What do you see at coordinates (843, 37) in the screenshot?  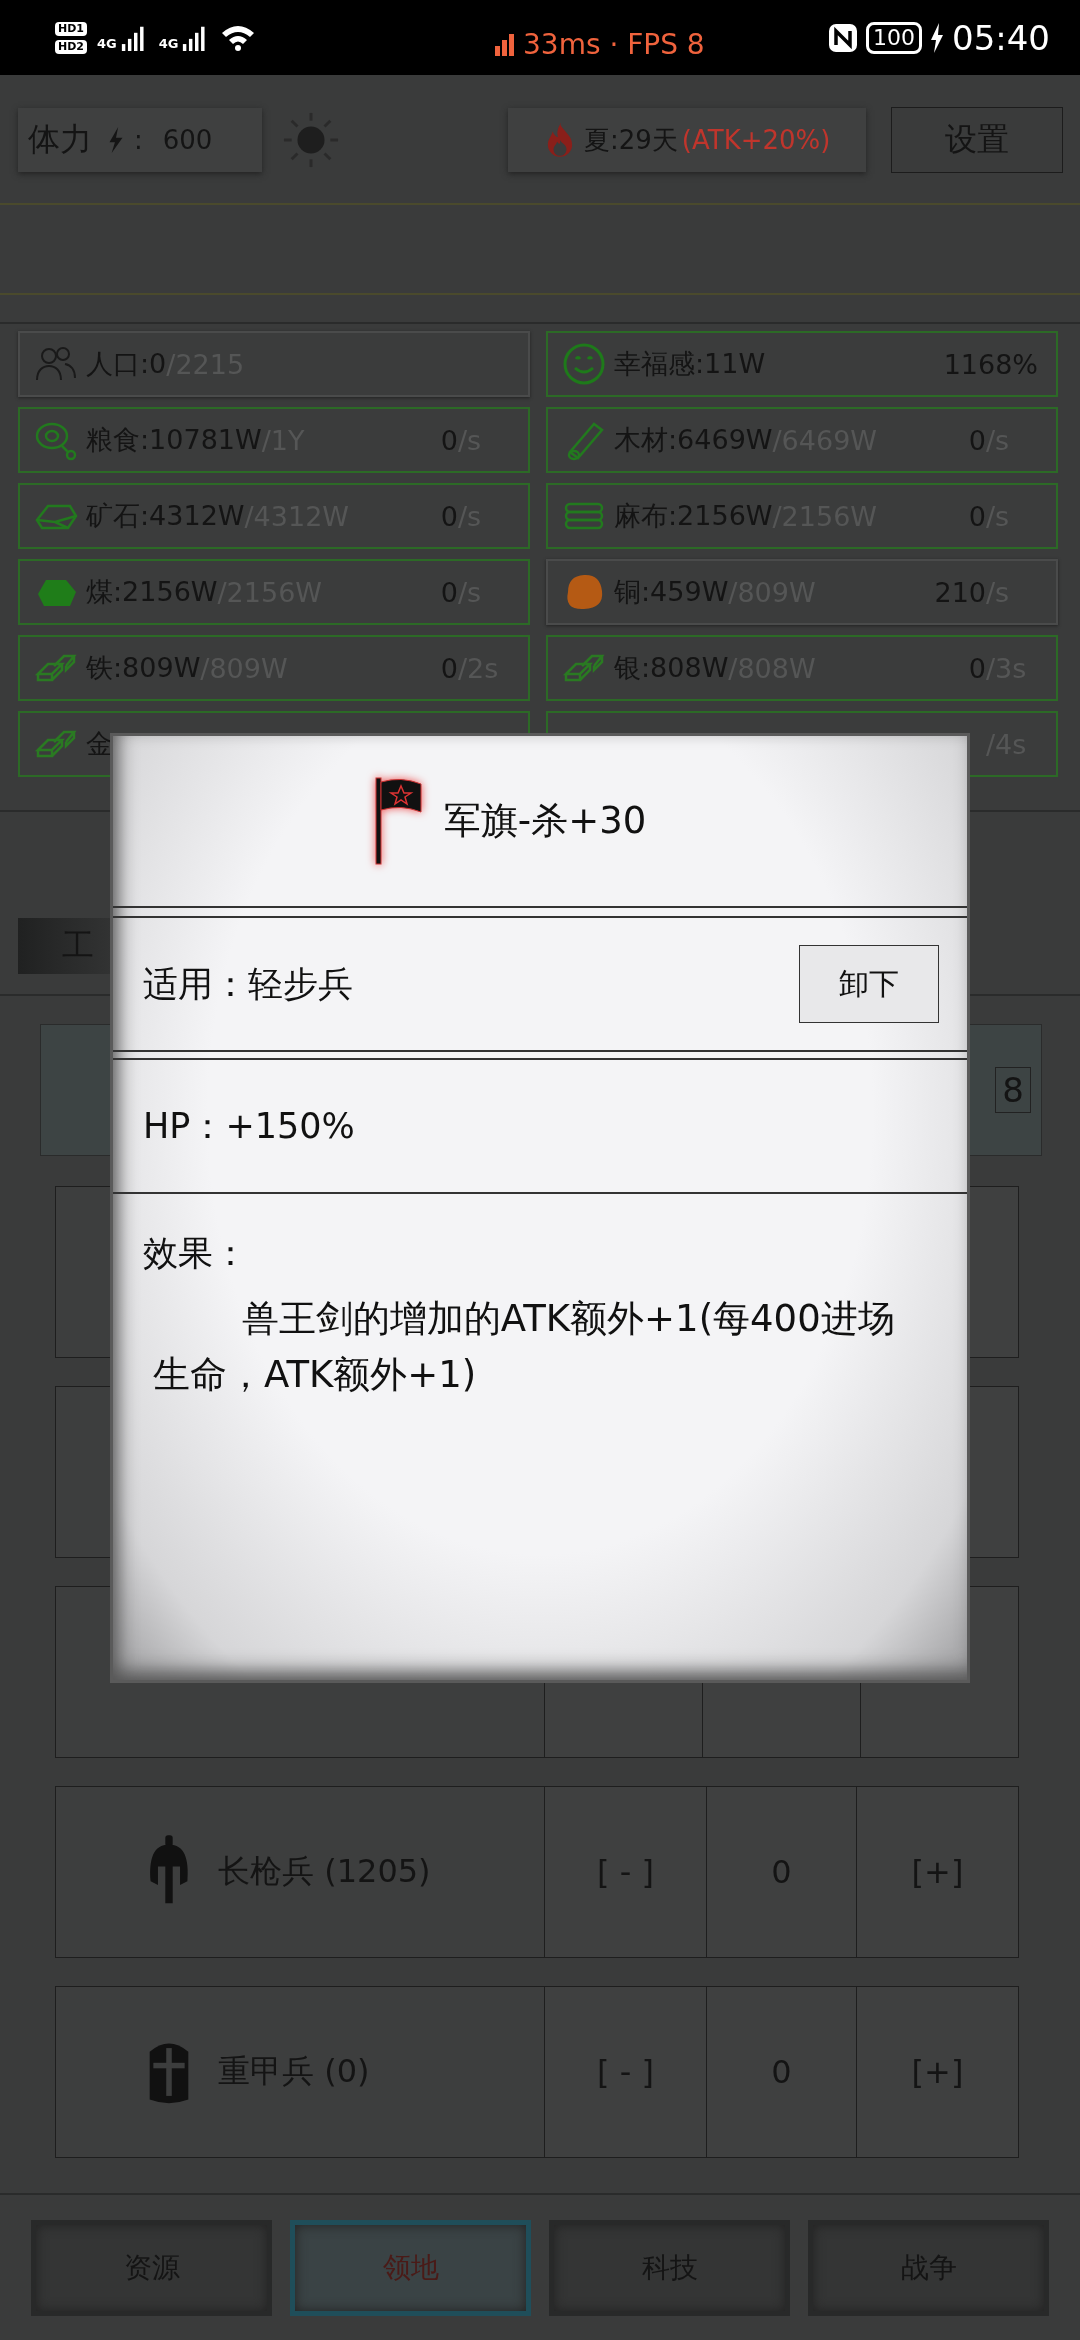 I see `nfc-icon` at bounding box center [843, 37].